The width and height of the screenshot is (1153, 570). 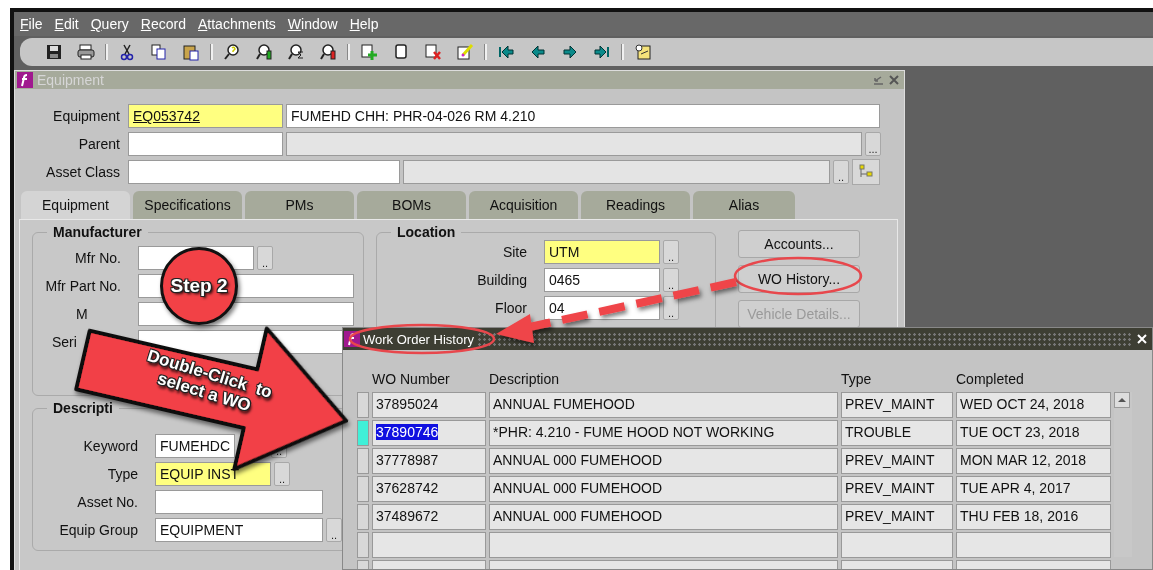 What do you see at coordinates (187, 205) in the screenshot?
I see `tab: Specifications` at bounding box center [187, 205].